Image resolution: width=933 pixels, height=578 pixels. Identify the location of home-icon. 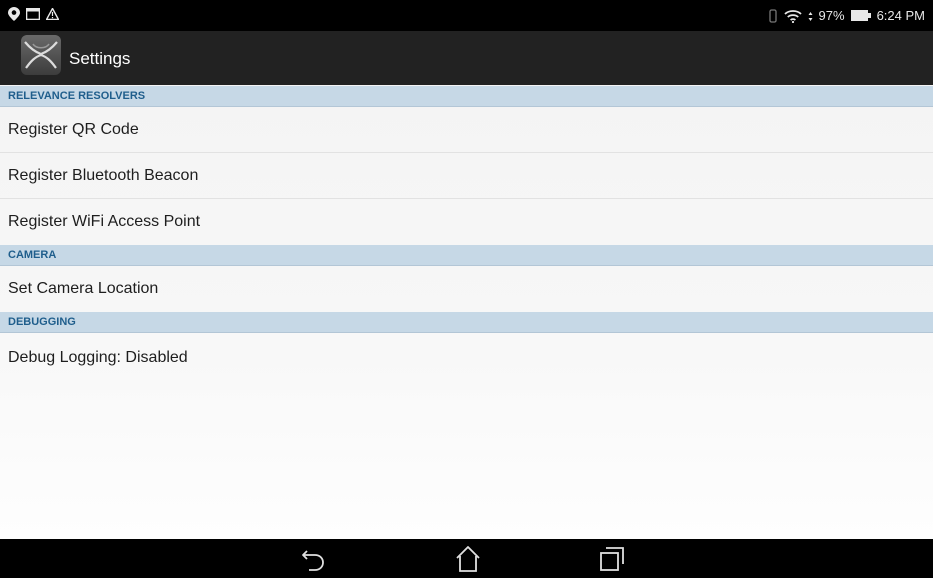
(468, 559).